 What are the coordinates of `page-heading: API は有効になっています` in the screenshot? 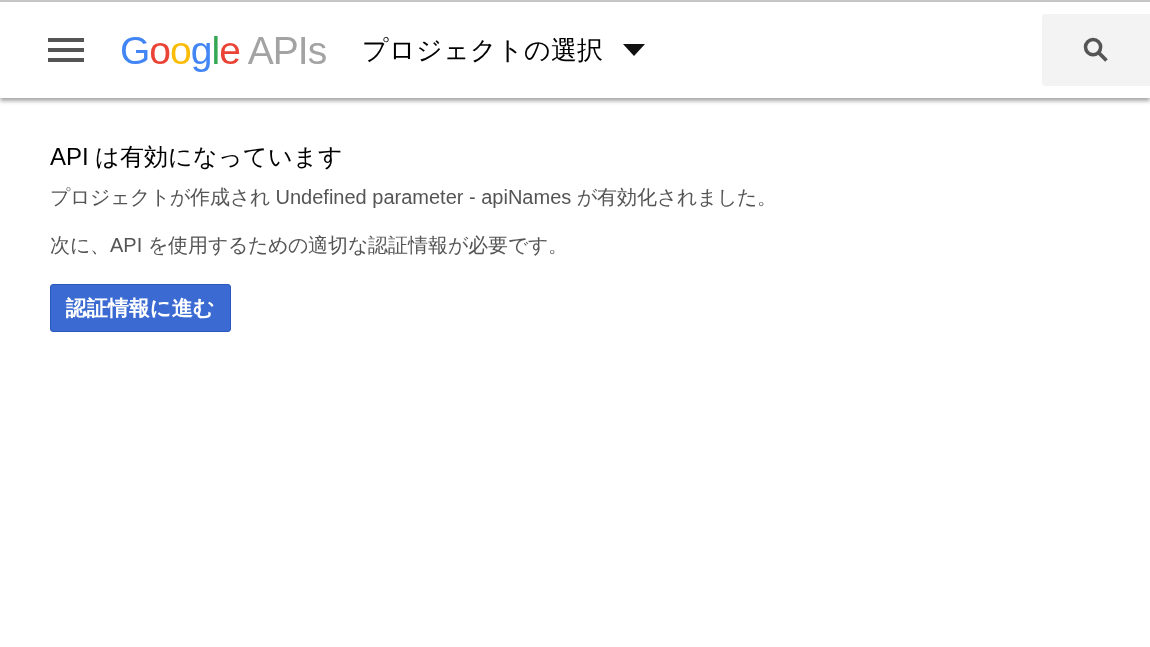 It's located at (197, 157).